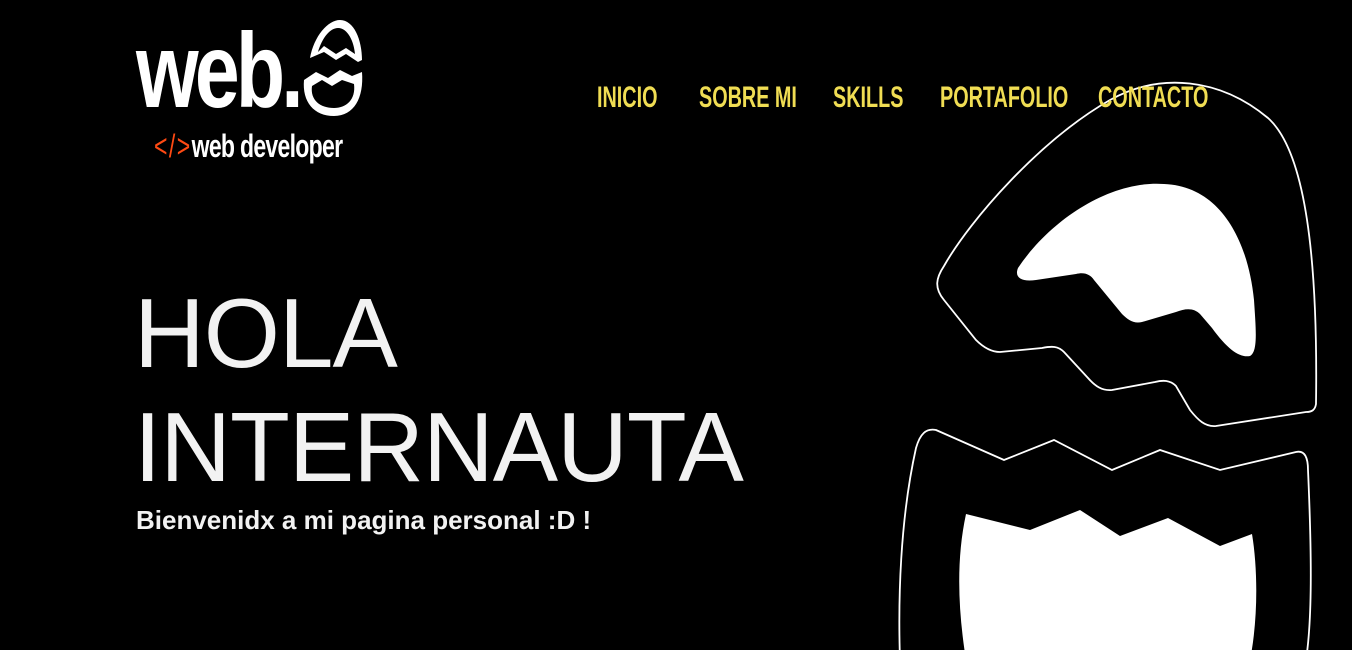 The image size is (1352, 650). What do you see at coordinates (267, 146) in the screenshot?
I see `logo-tagline-text: web developer` at bounding box center [267, 146].